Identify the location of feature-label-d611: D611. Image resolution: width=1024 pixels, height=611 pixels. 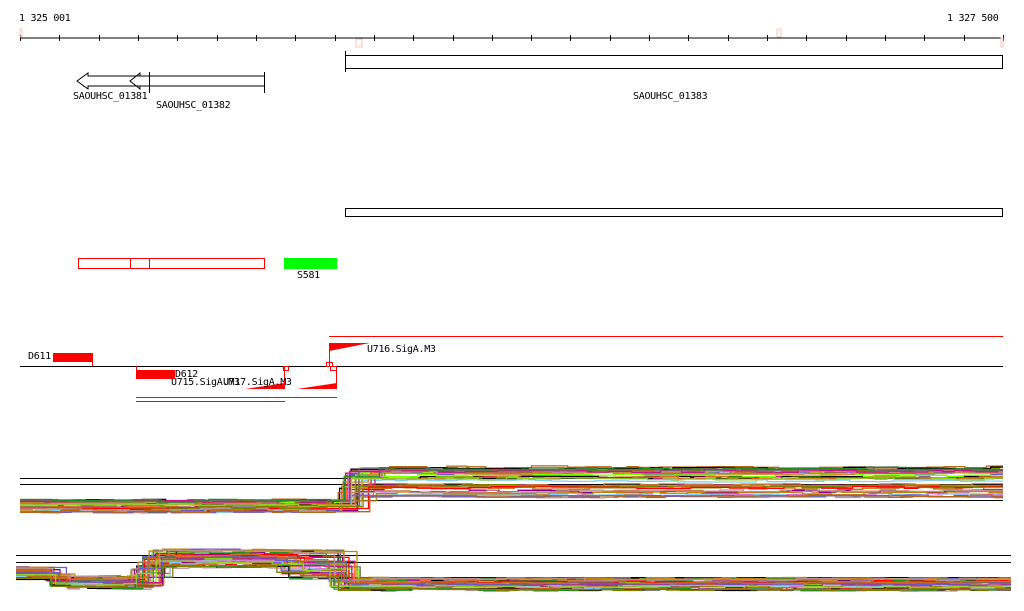
(39, 357).